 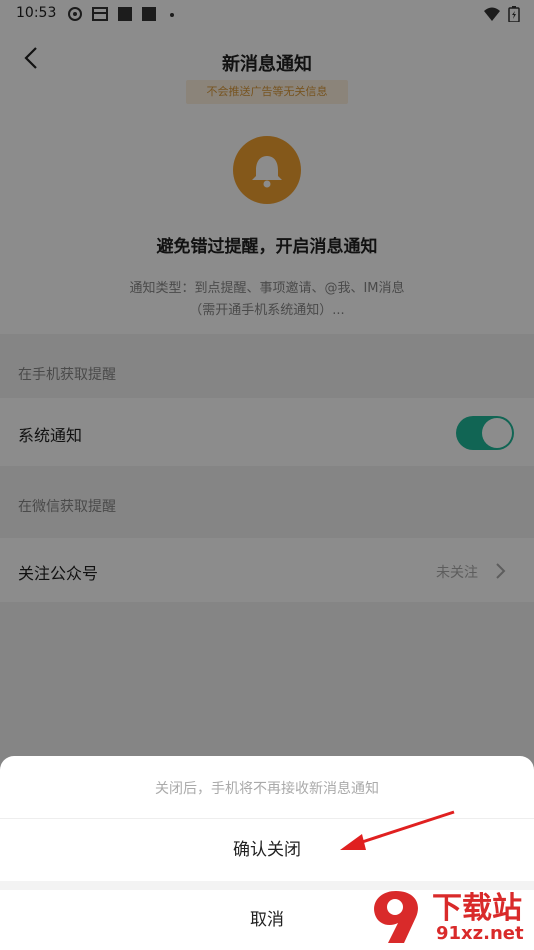 What do you see at coordinates (477, 908) in the screenshot?
I see `watermark-main-text: 下载站` at bounding box center [477, 908].